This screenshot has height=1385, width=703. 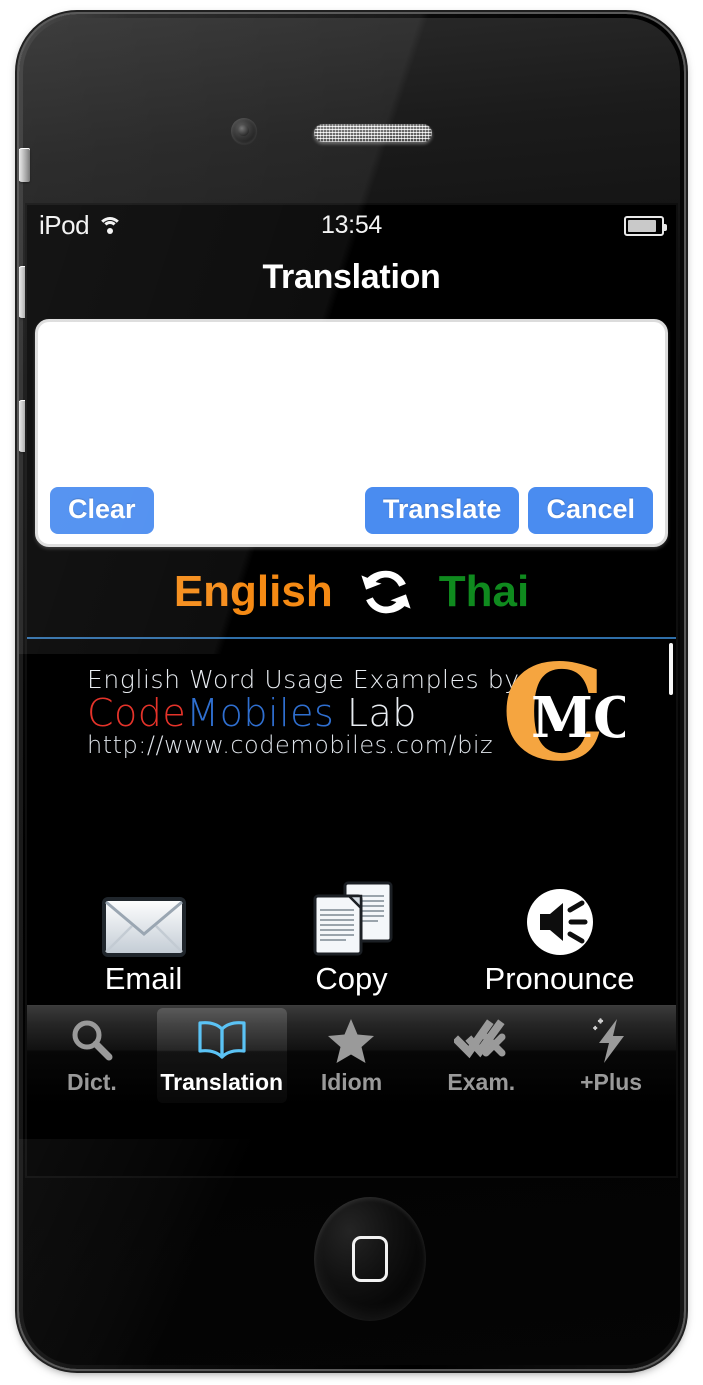 What do you see at coordinates (484, 592) in the screenshot?
I see `target-language-label: Thai` at bounding box center [484, 592].